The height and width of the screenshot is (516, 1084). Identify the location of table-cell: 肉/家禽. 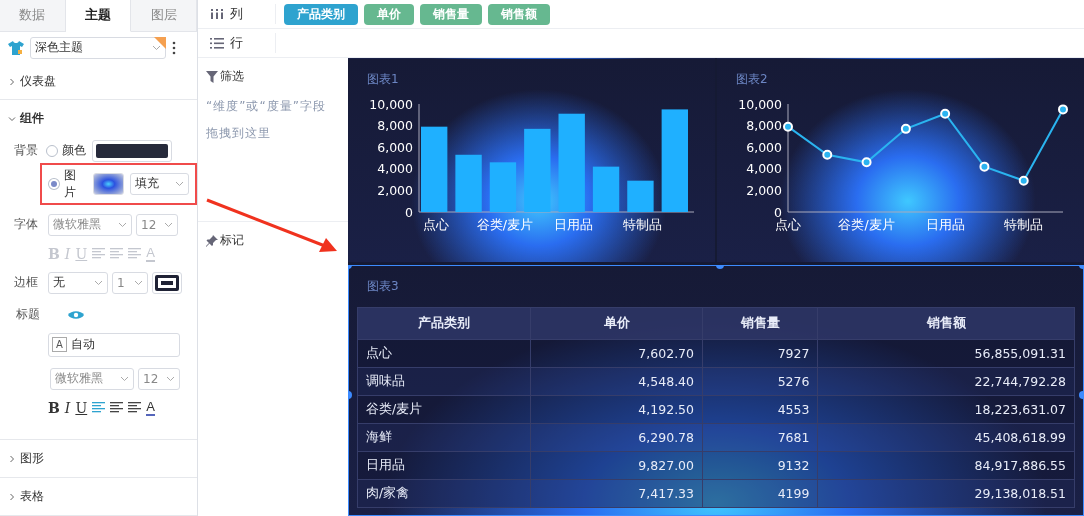
(444, 493).